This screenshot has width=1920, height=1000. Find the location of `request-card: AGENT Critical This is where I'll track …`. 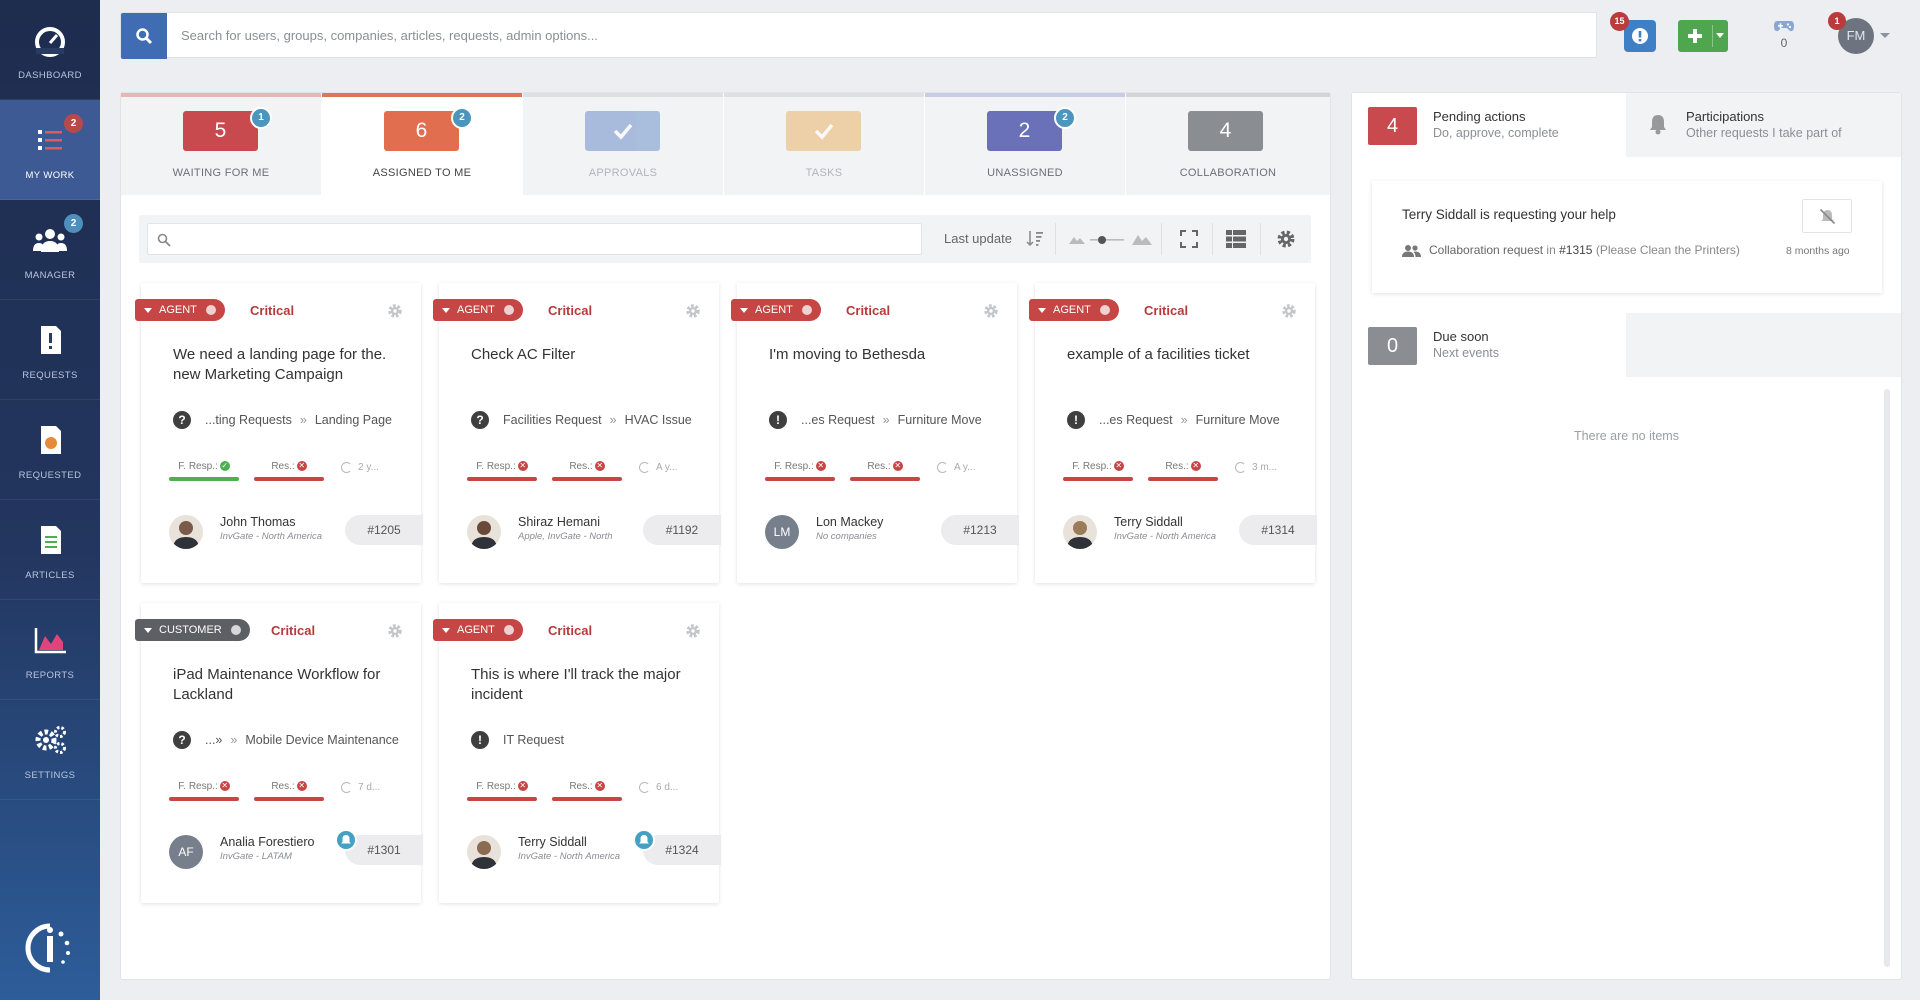

request-card: AGENT Critical This is where I'll track … is located at coordinates (577, 753).